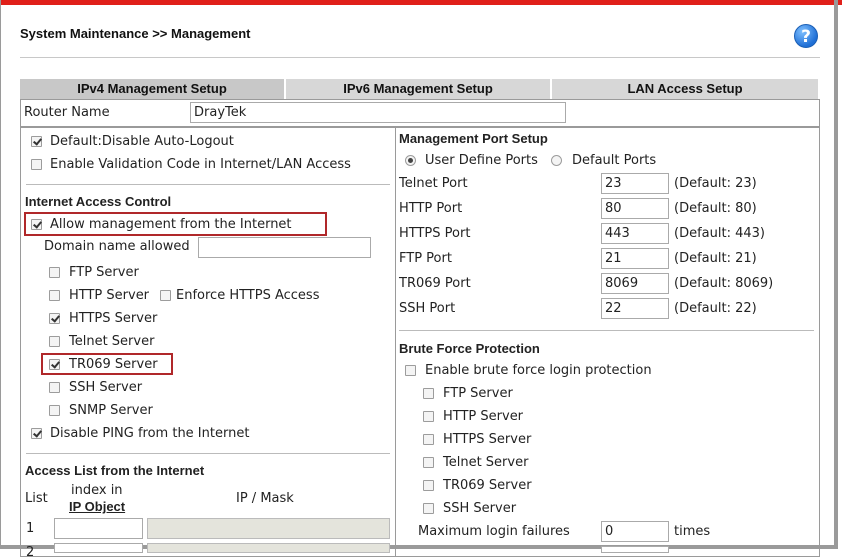  What do you see at coordinates (806, 36) in the screenshot?
I see `help-icon: ?` at bounding box center [806, 36].